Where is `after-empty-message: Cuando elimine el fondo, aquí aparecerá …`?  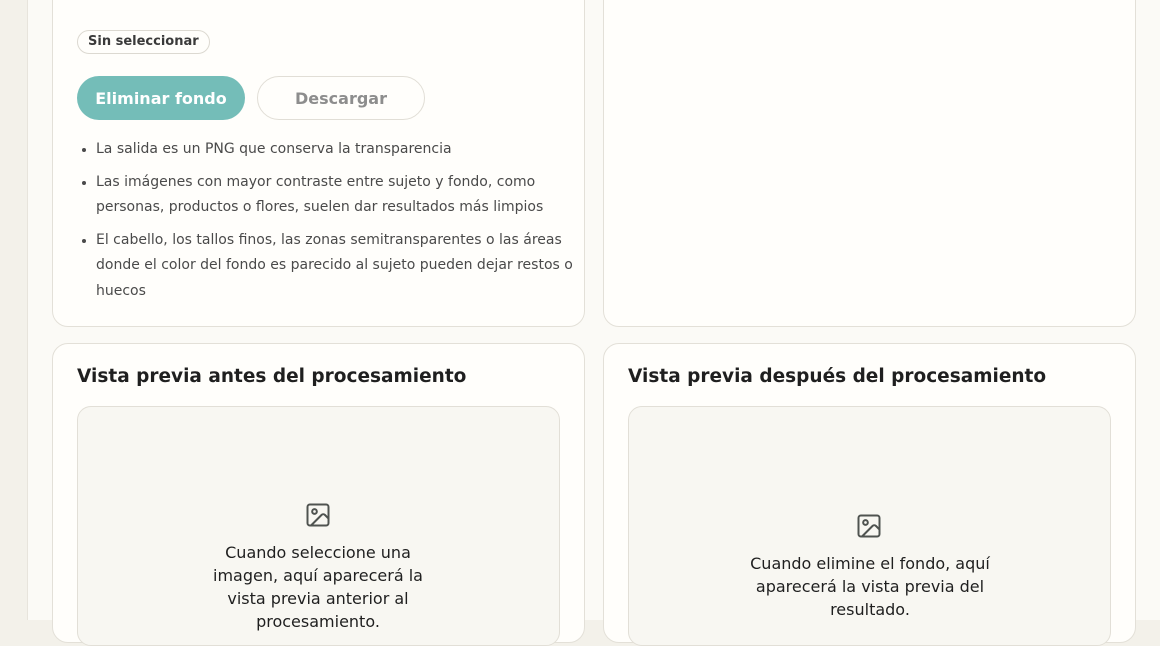
after-empty-message: Cuando elimine el fondo, aquí aparecerá … is located at coordinates (870, 586).